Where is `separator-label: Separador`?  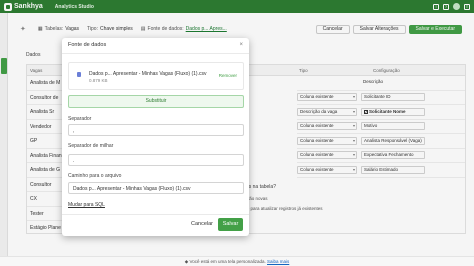 separator-label: Separador is located at coordinates (80, 119).